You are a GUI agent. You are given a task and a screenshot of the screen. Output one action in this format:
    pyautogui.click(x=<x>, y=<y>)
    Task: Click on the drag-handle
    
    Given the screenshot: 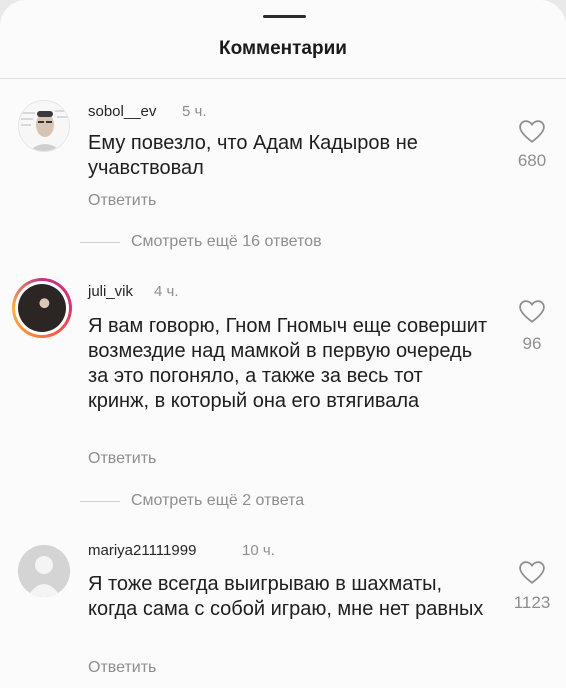 What is the action you would take?
    pyautogui.click(x=284, y=16)
    